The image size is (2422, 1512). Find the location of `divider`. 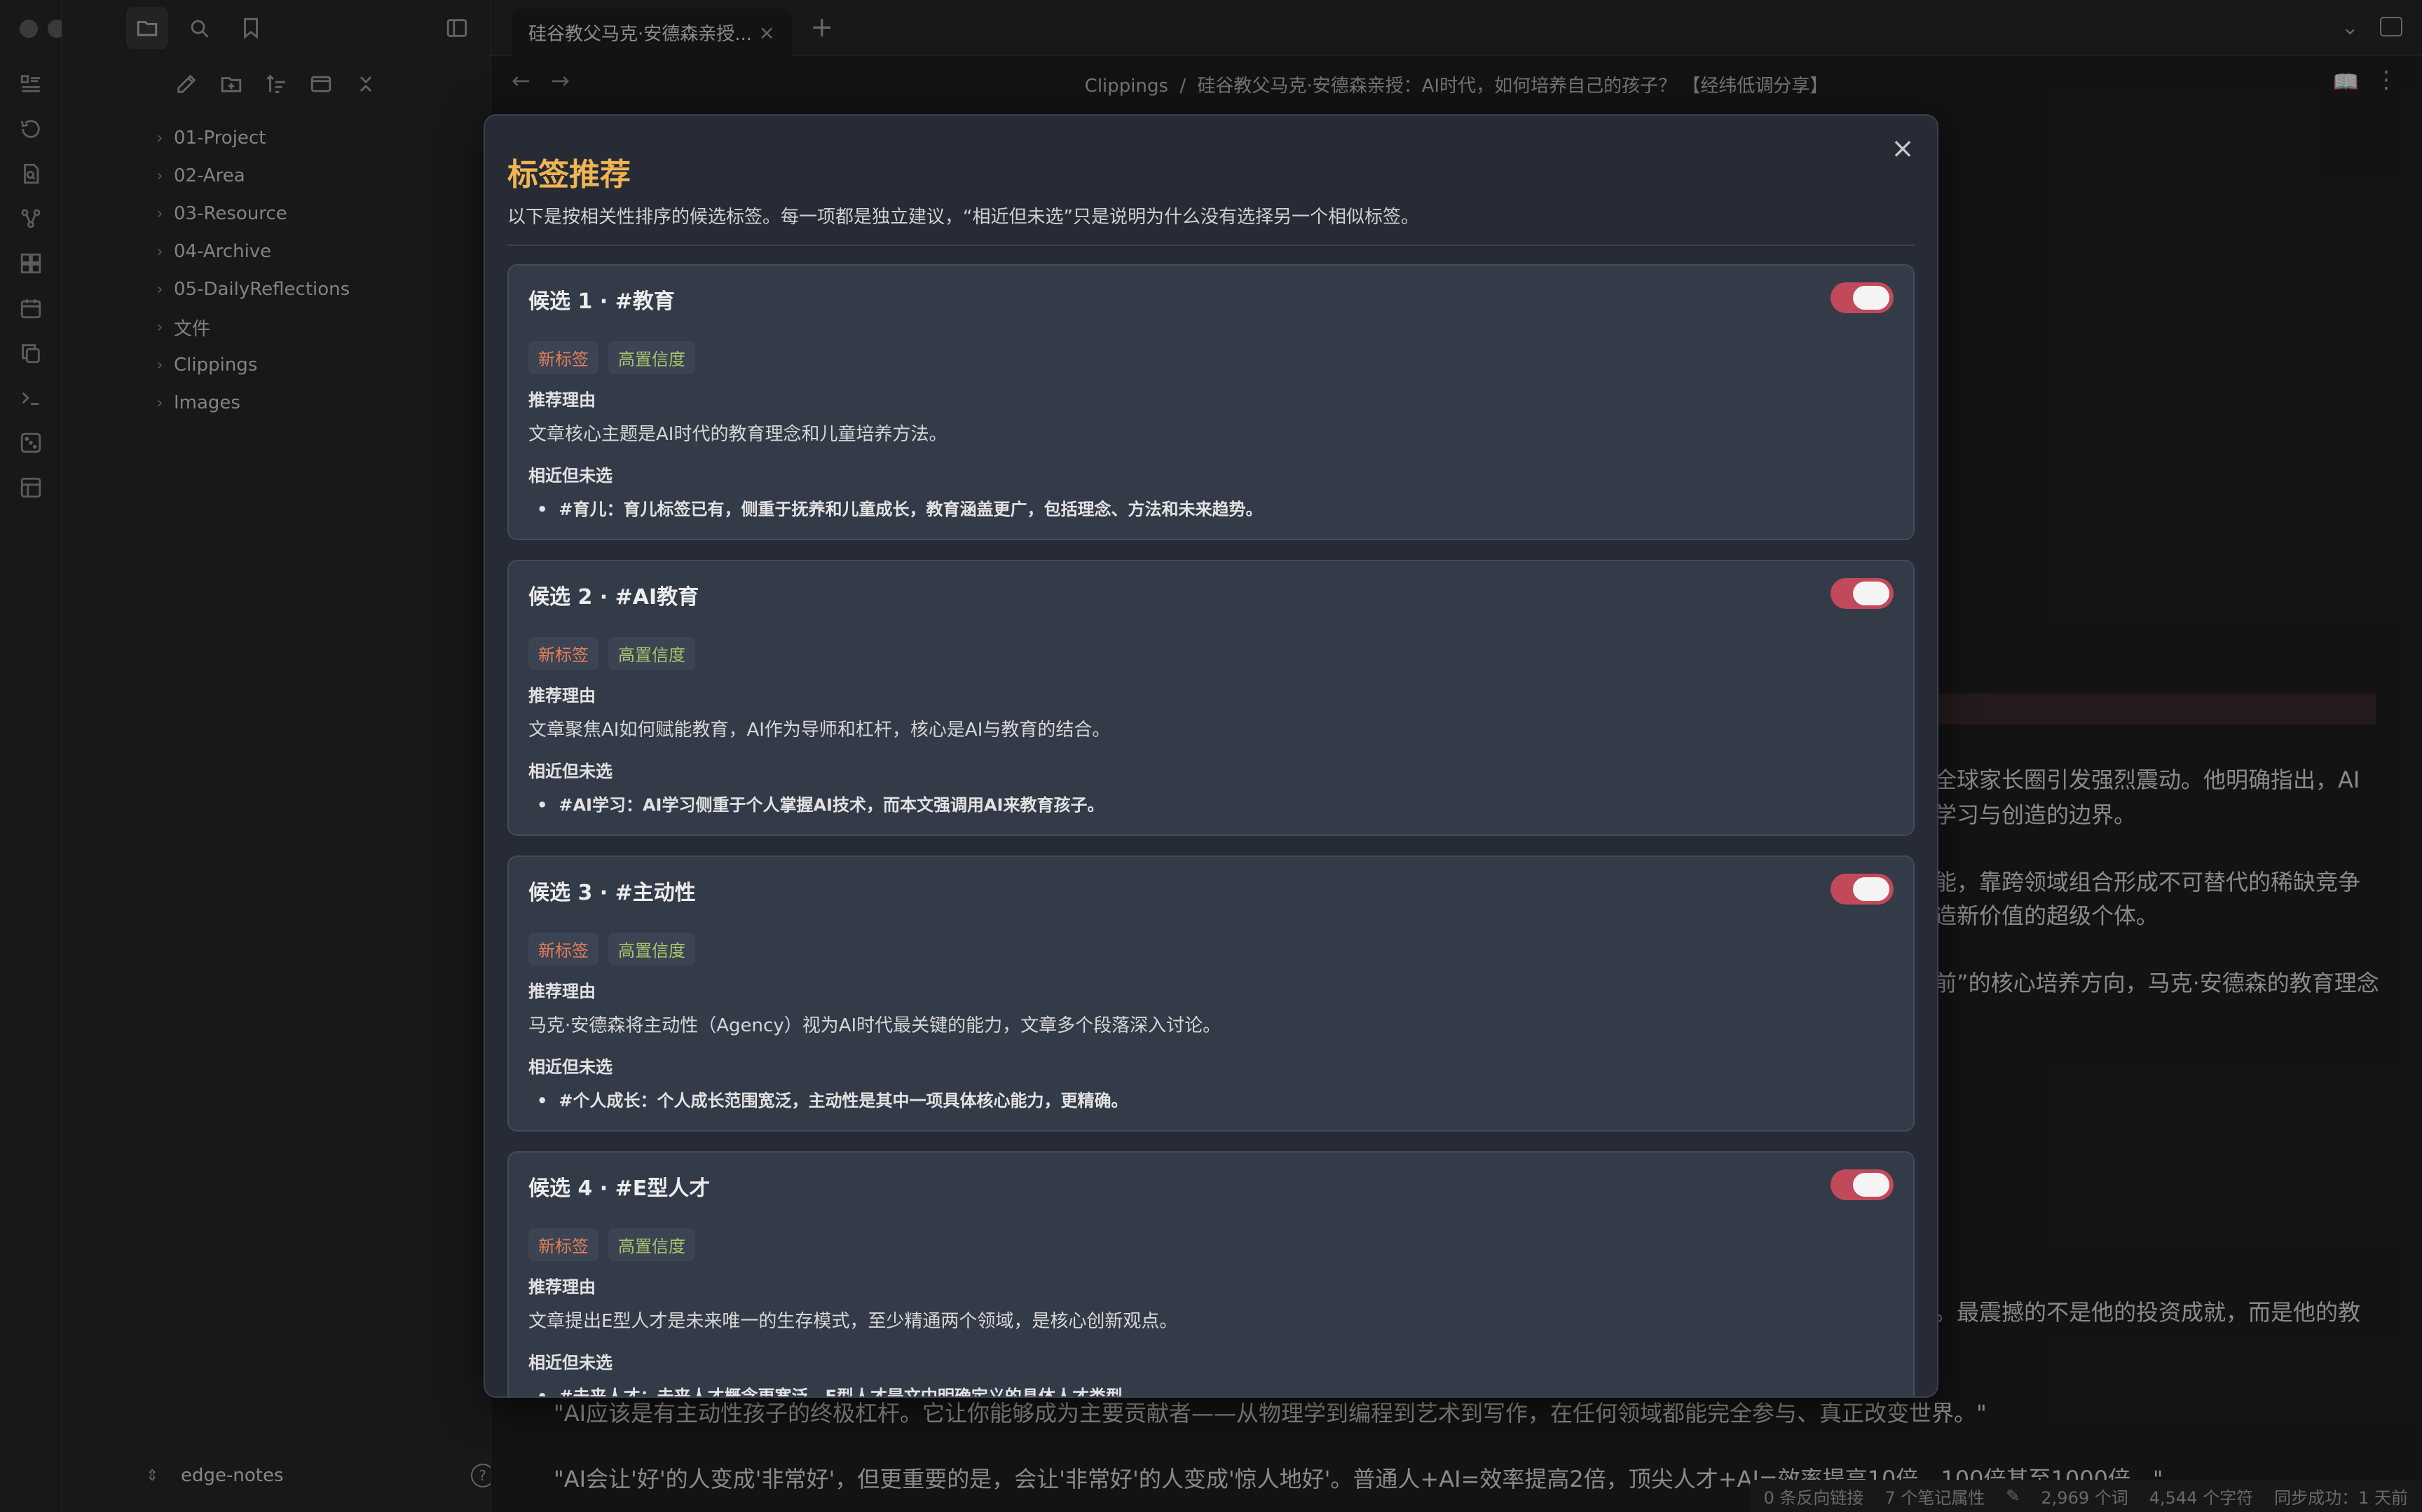

divider is located at coordinates (1211, 246).